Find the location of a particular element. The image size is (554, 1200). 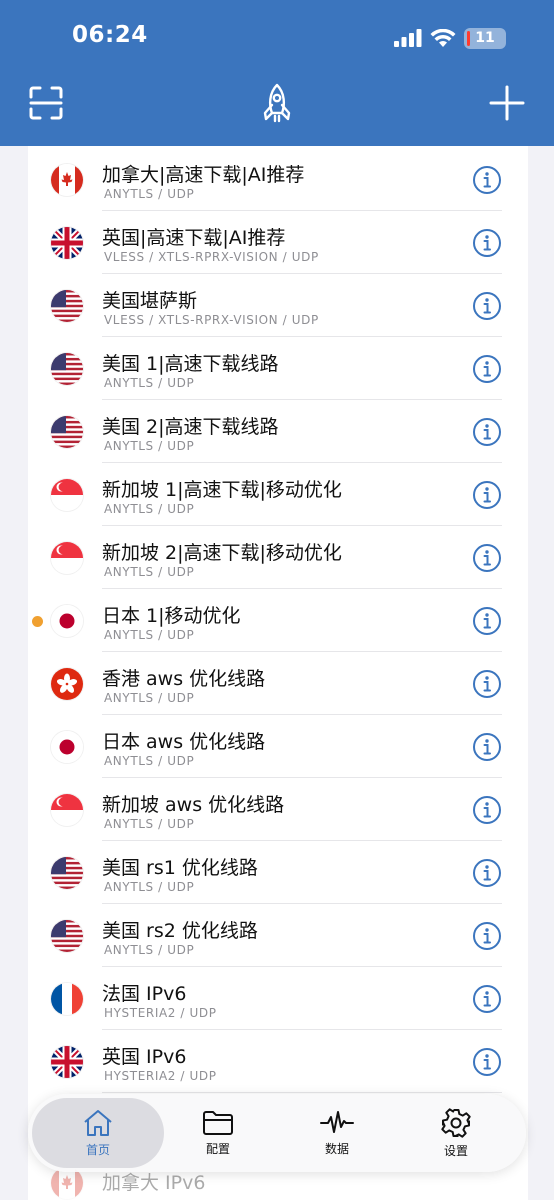

row-divider is located at coordinates (302, 1092).